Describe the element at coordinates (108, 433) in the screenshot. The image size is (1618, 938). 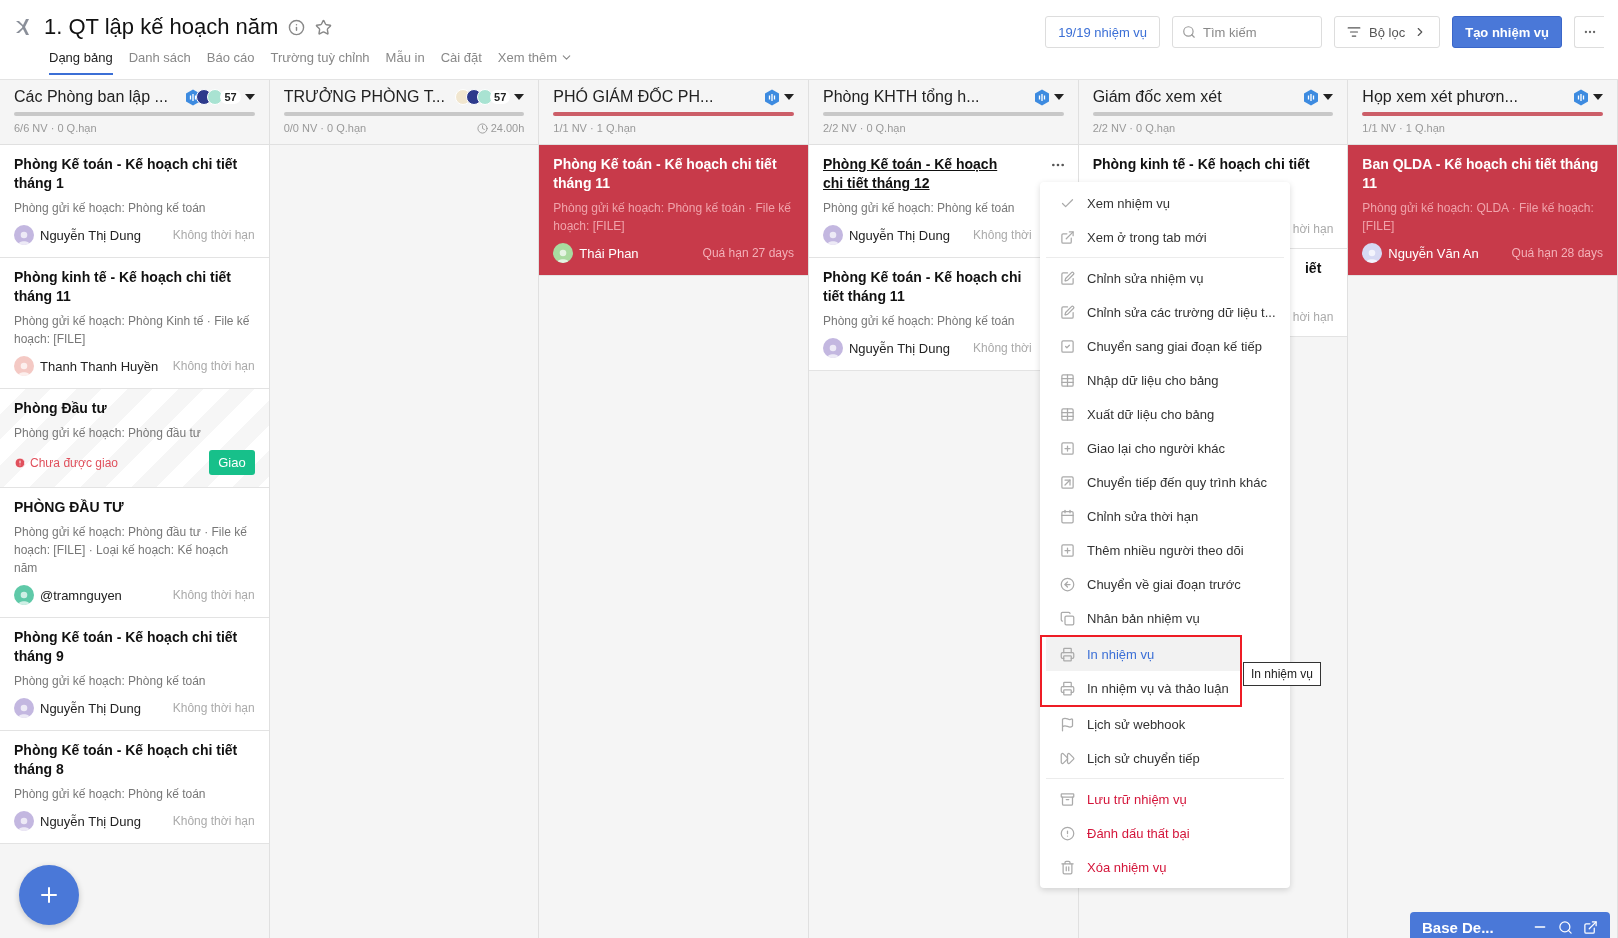
I see `task-description: Phòng gửi kế hoạch: Phòng đầu tư` at that location.